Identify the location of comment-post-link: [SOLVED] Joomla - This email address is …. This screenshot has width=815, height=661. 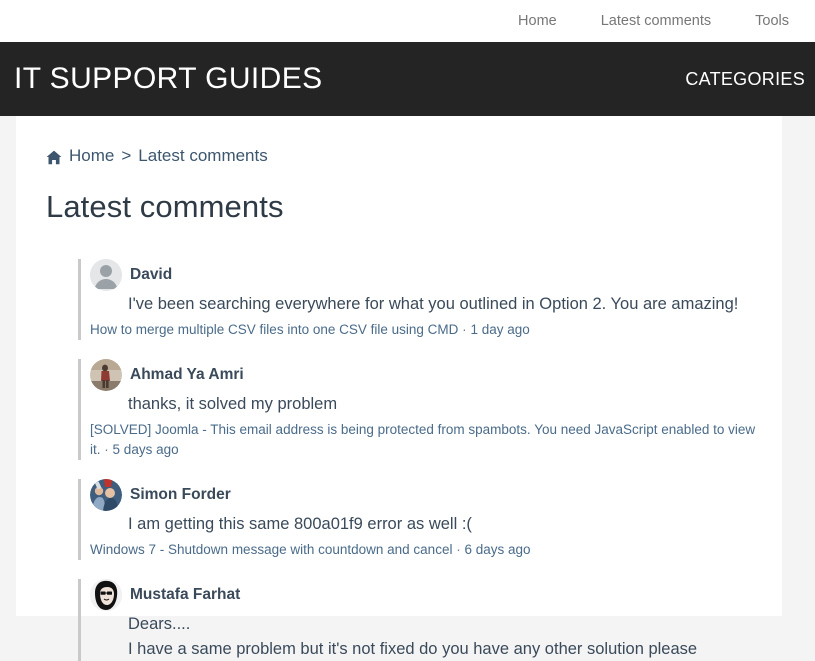
(422, 439).